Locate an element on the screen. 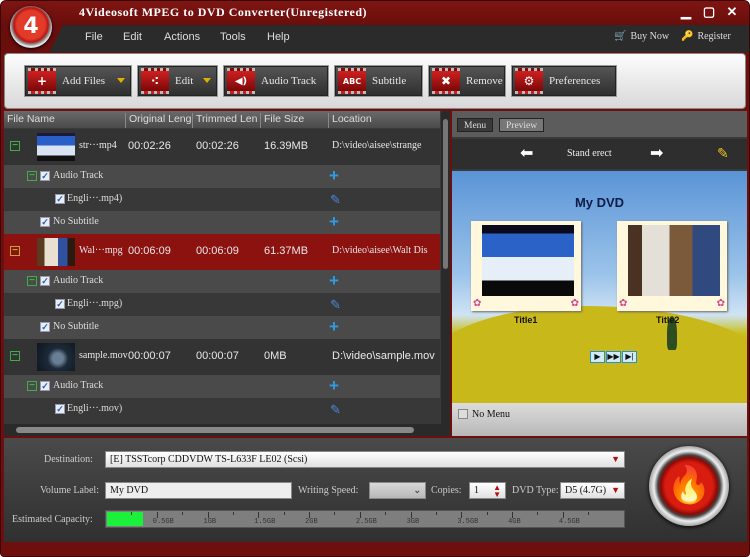  title-thumbnail-2: ✿ ✿ is located at coordinates (672, 266).